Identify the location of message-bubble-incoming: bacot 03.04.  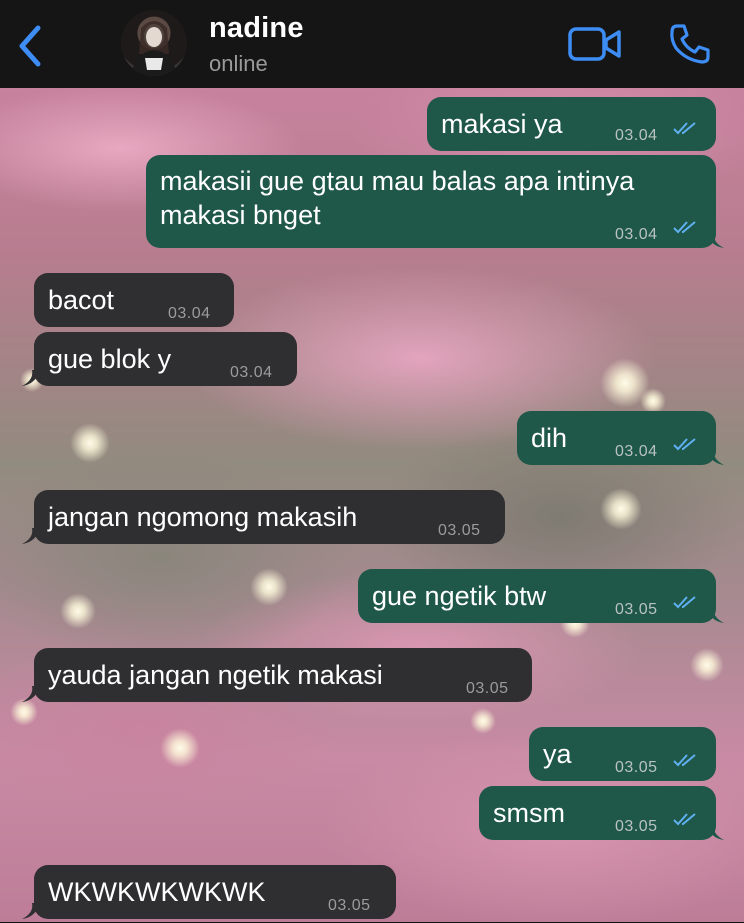
(134, 300).